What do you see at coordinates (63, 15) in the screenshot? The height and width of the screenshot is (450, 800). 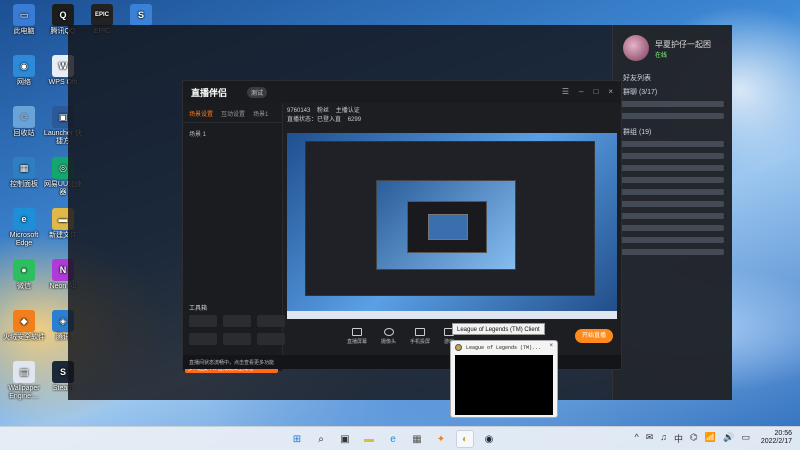 I see `desktop-app-icon: Q` at bounding box center [63, 15].